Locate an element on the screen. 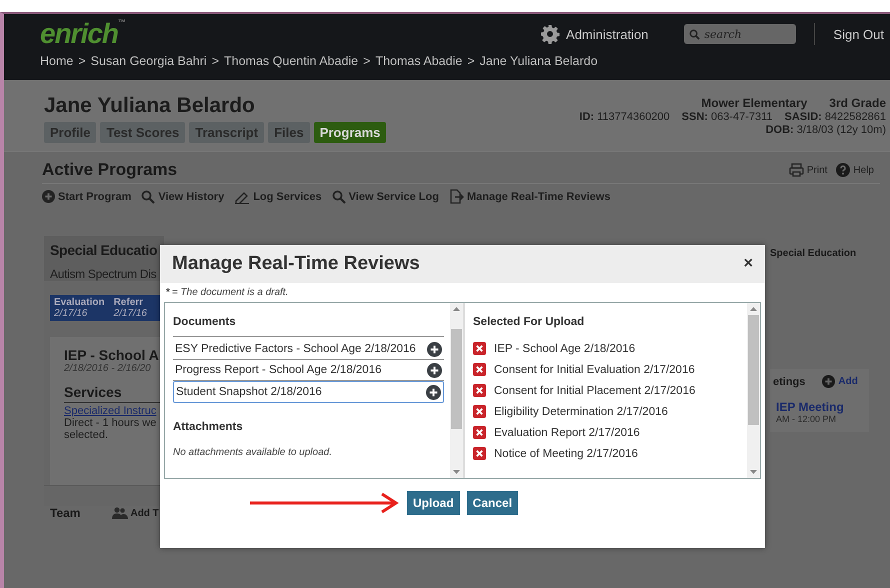 The height and width of the screenshot is (588, 890). administration-link: Administration is located at coordinates (607, 34).